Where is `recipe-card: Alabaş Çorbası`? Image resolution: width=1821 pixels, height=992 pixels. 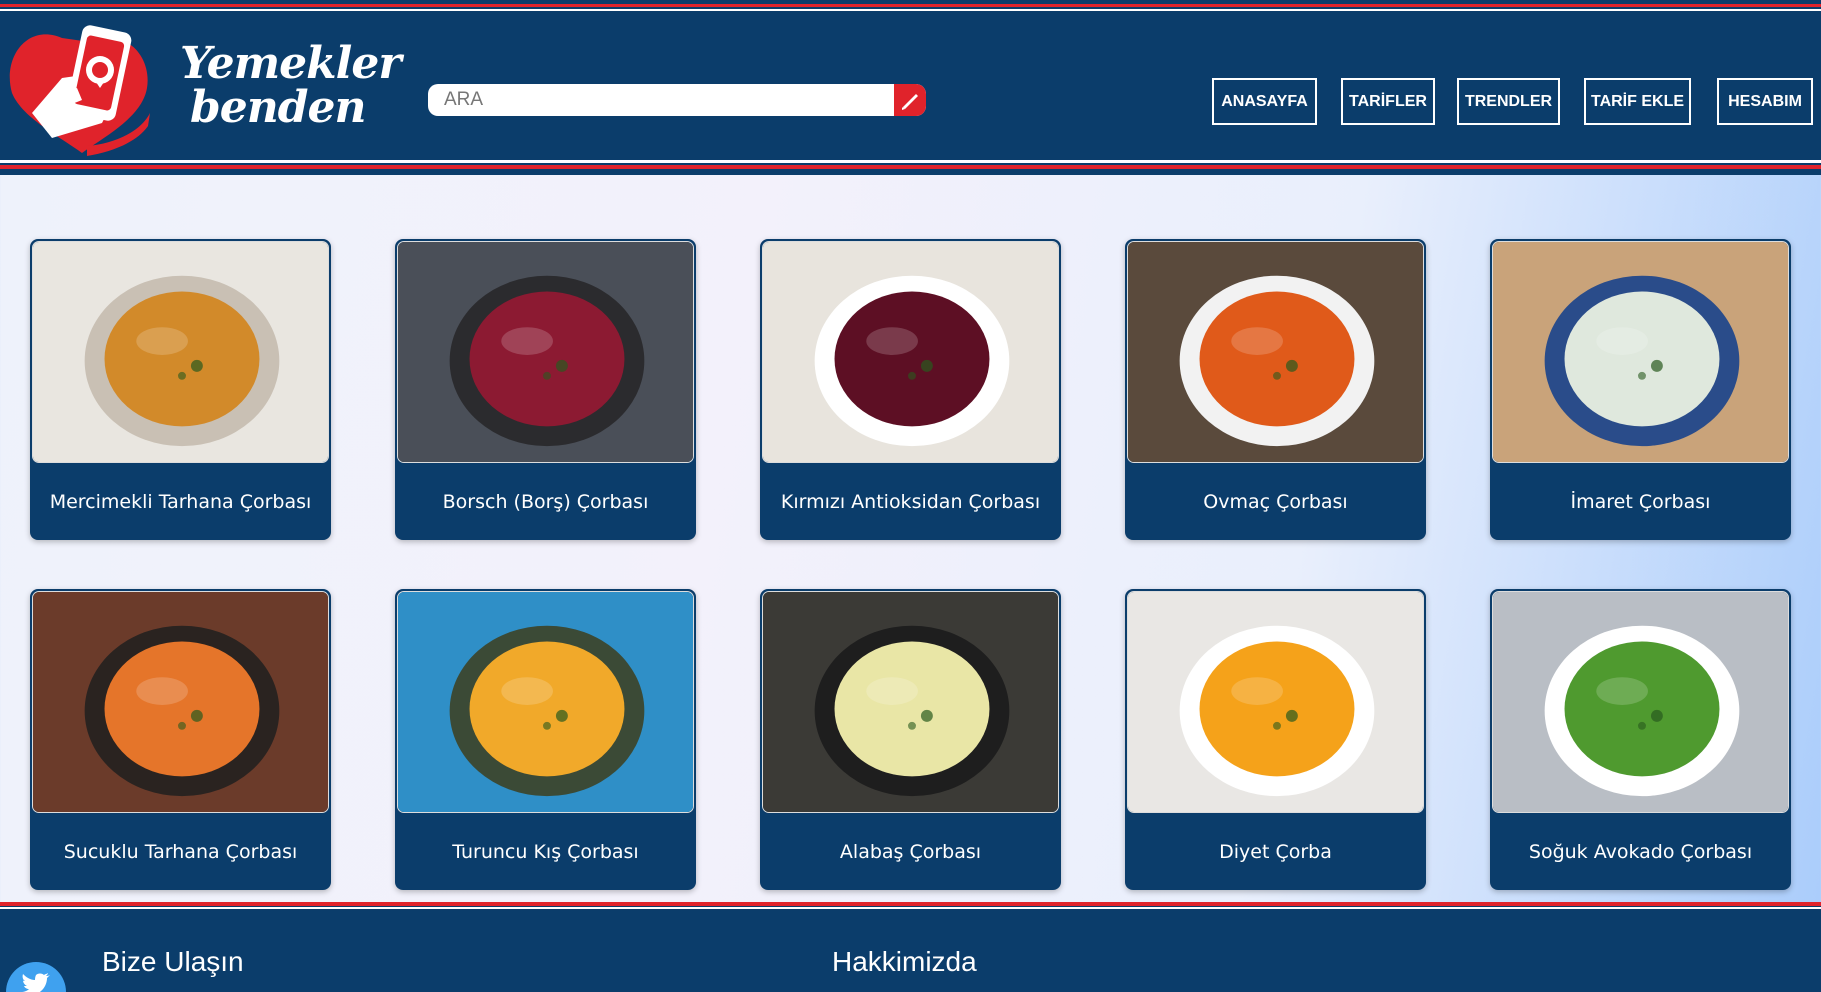
recipe-card: Alabaş Çorbası is located at coordinates (910, 739).